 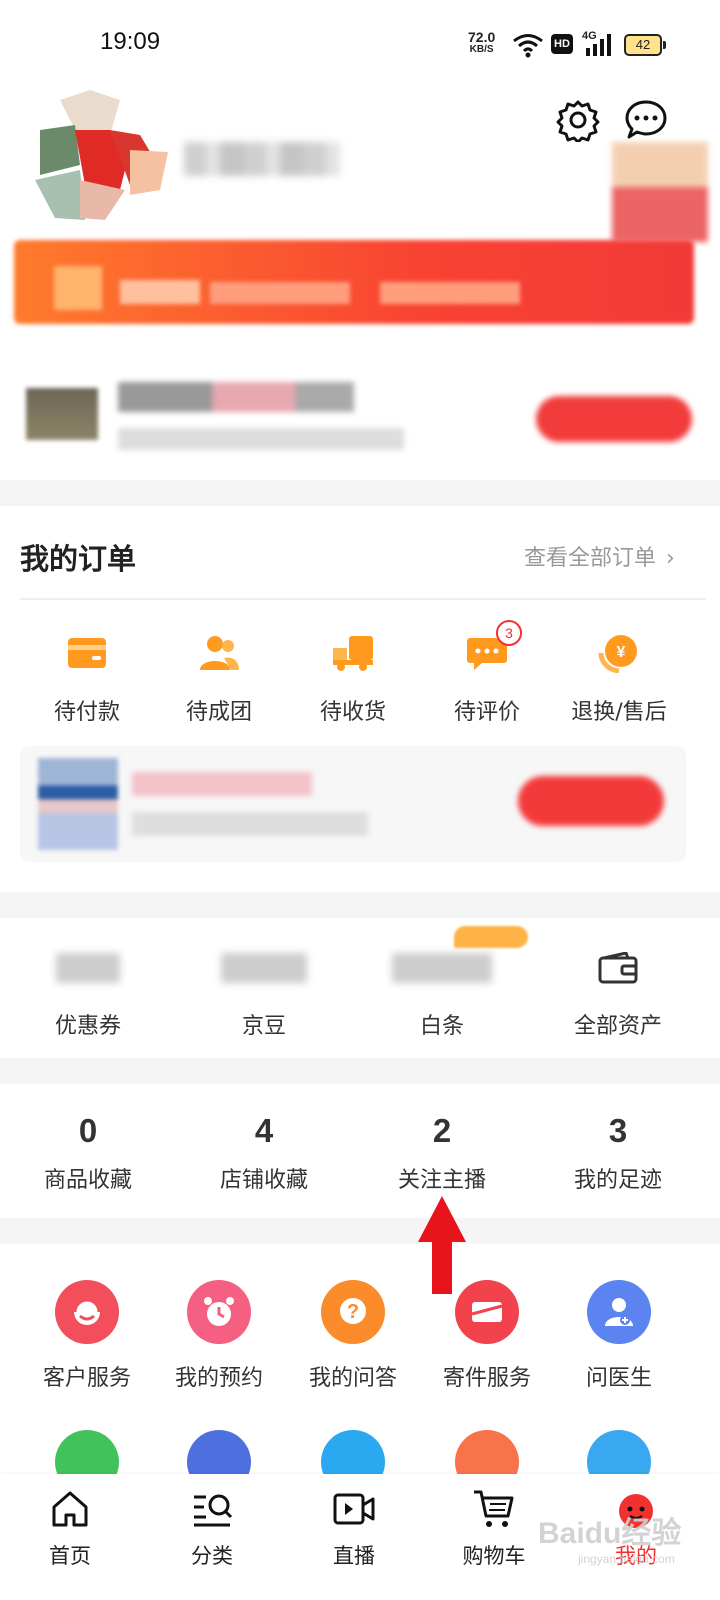 What do you see at coordinates (78, 804) in the screenshot?
I see `order-product-thumbnail` at bounding box center [78, 804].